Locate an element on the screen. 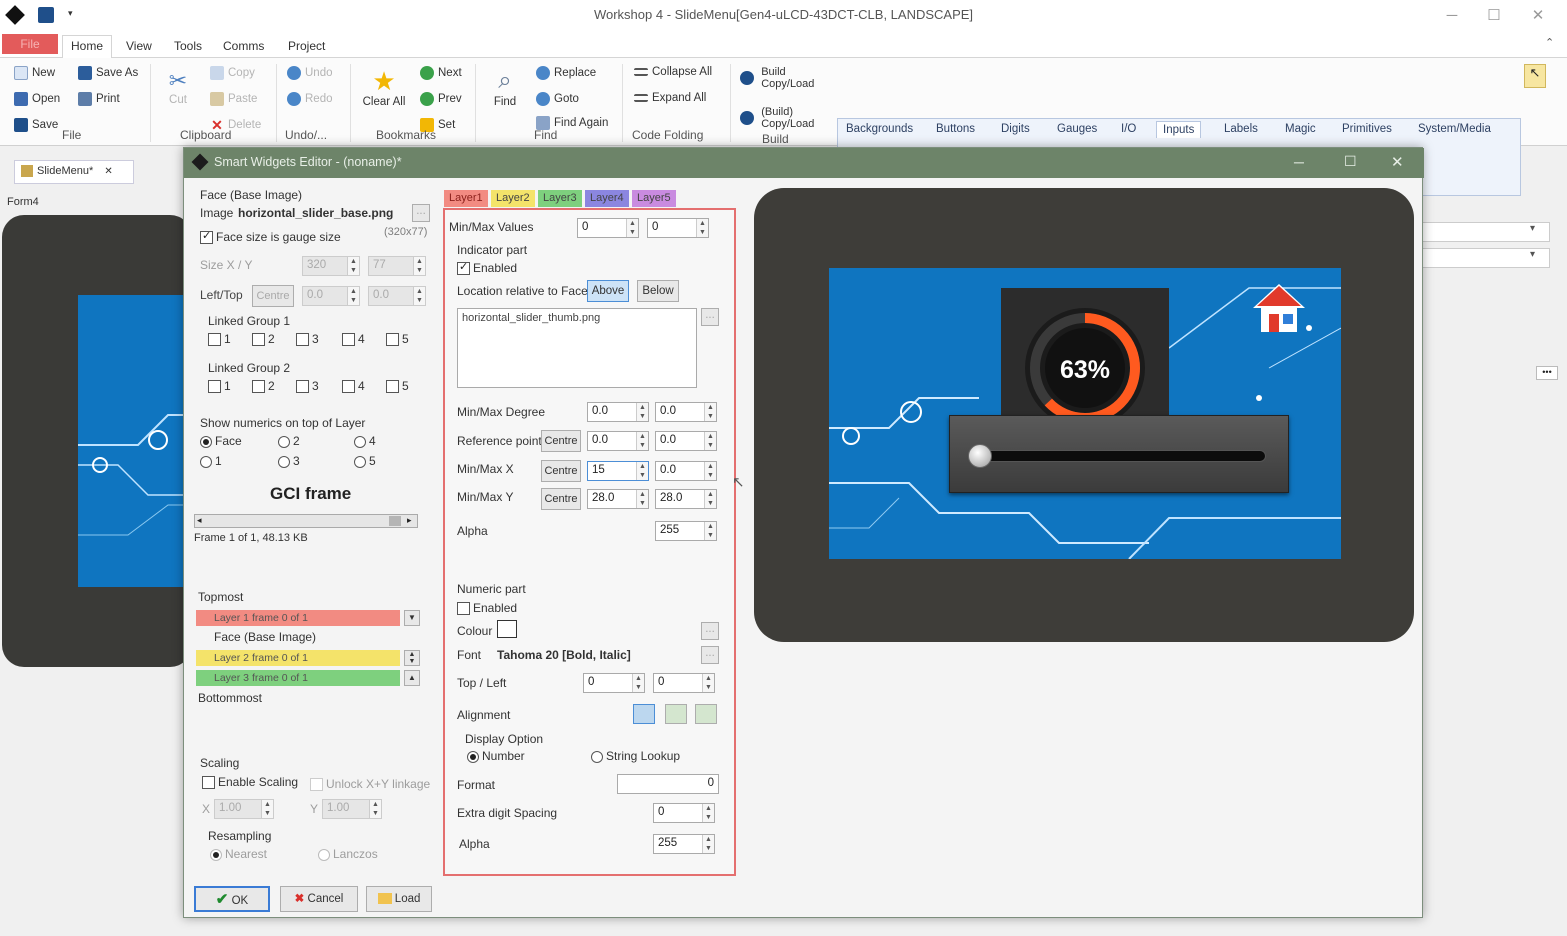 This screenshot has height=936, width=1567. maximize-icon: ☐ is located at coordinates (1494, 16).